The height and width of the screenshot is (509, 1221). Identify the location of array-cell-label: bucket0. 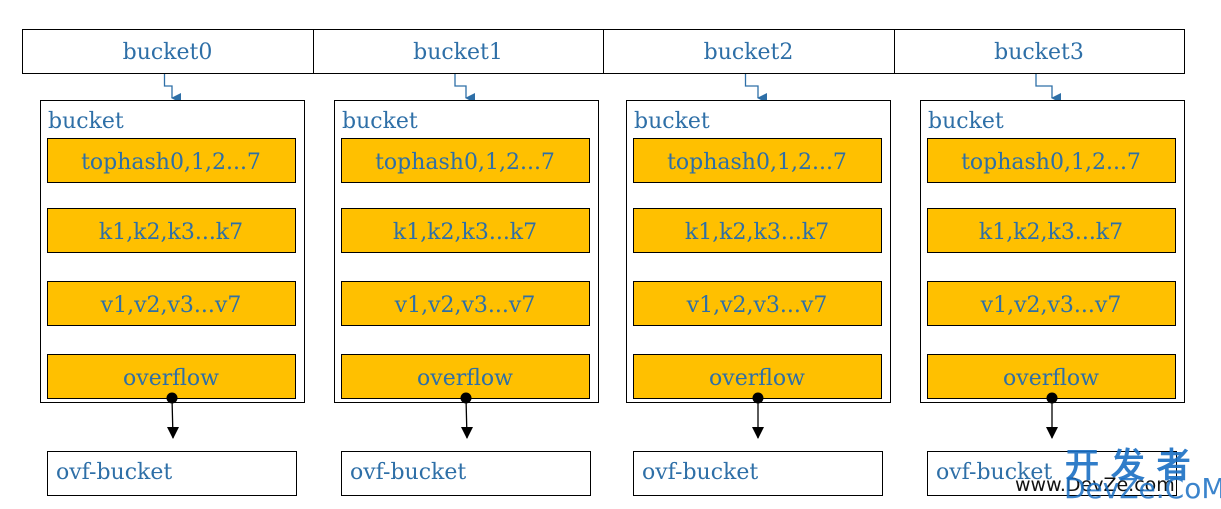
(168, 52).